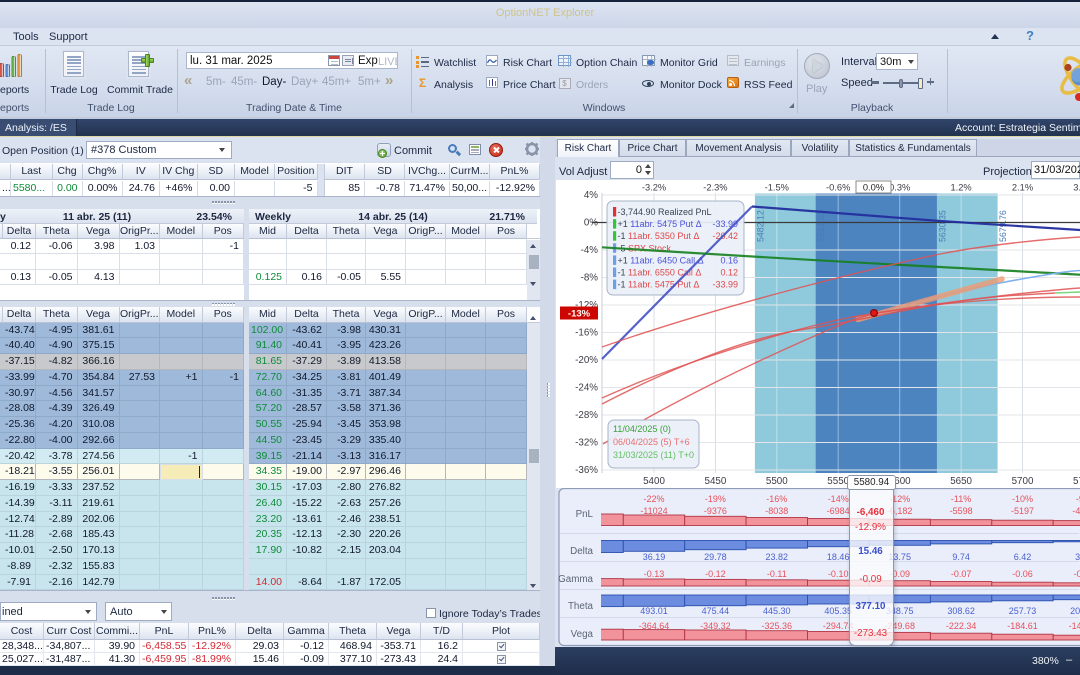 The height and width of the screenshot is (675, 1080). Describe the element at coordinates (1022, 188) in the screenshot. I see `svg-text: 2.1%` at that location.